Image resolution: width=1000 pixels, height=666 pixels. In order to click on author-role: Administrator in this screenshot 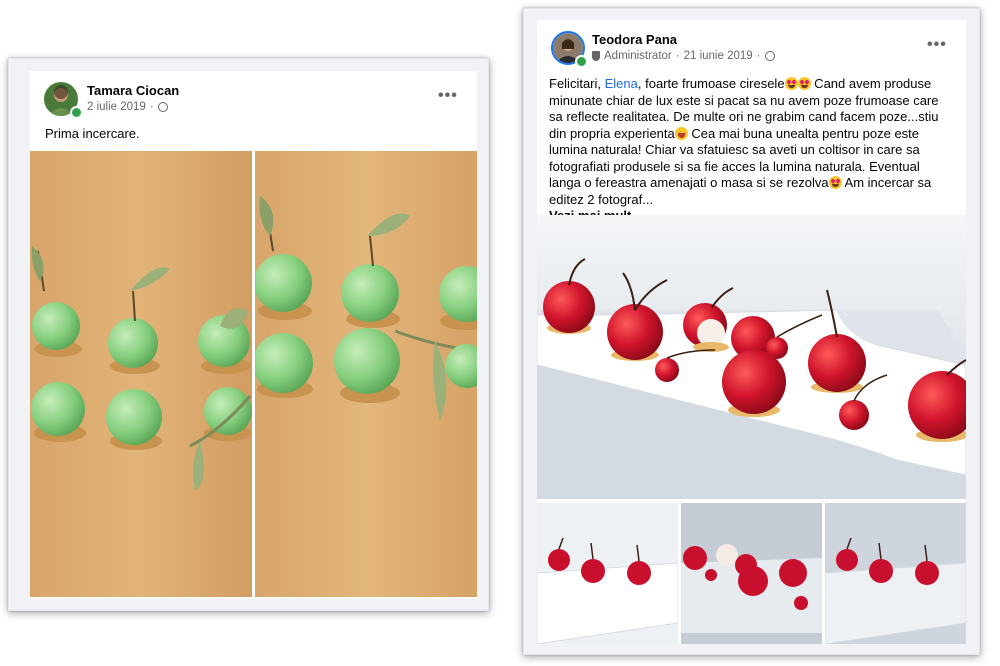, I will do `click(638, 56)`.